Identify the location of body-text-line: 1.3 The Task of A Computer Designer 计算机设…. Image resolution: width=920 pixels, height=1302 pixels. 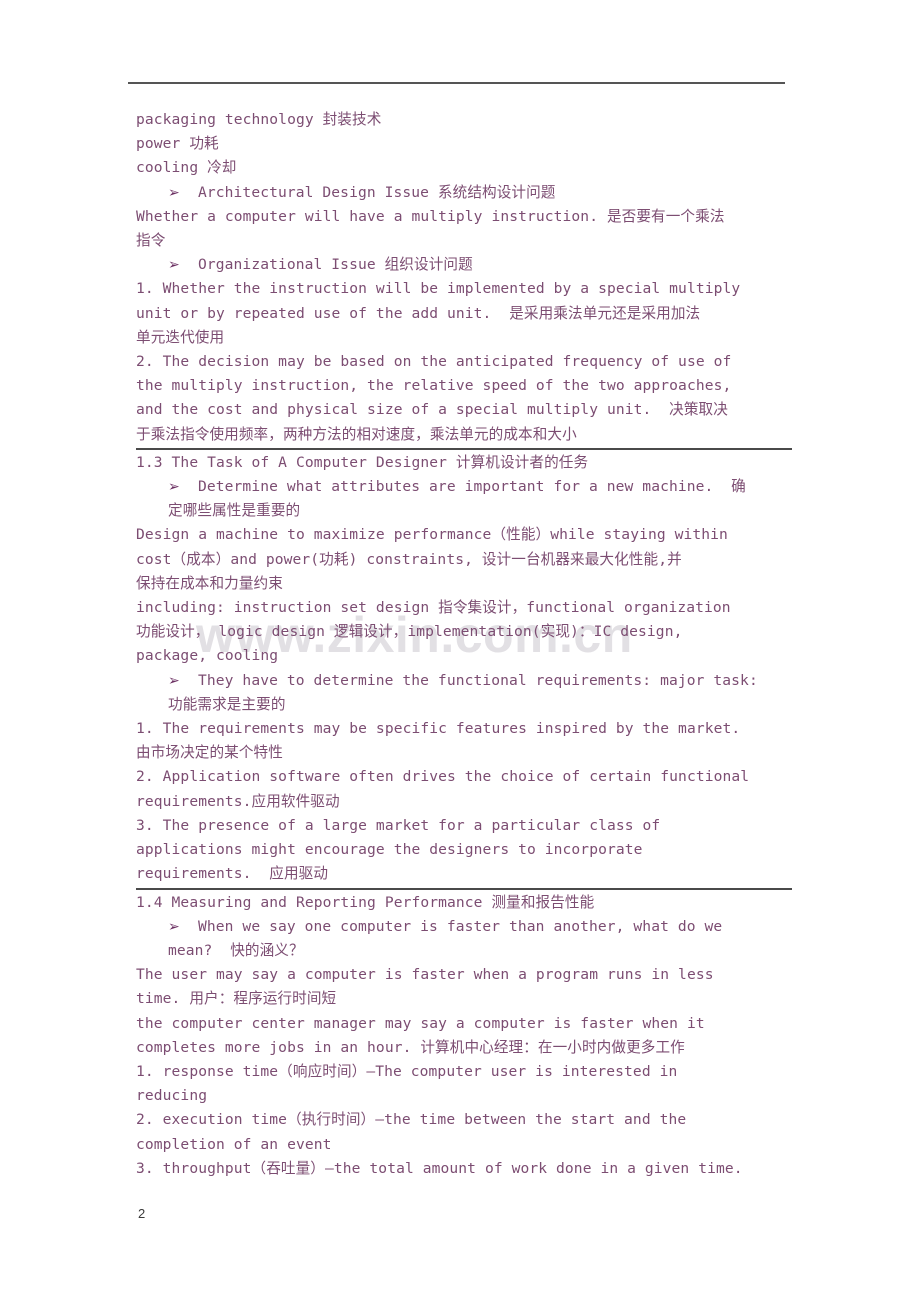
(362, 462).